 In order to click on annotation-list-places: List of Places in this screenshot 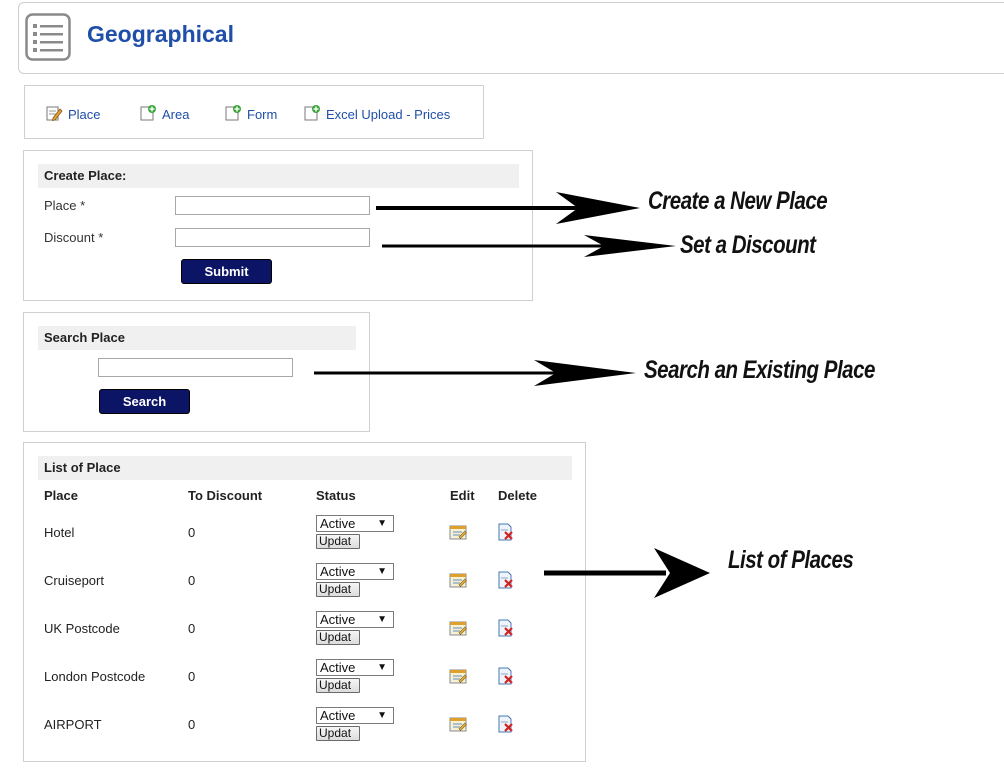, I will do `click(791, 560)`.